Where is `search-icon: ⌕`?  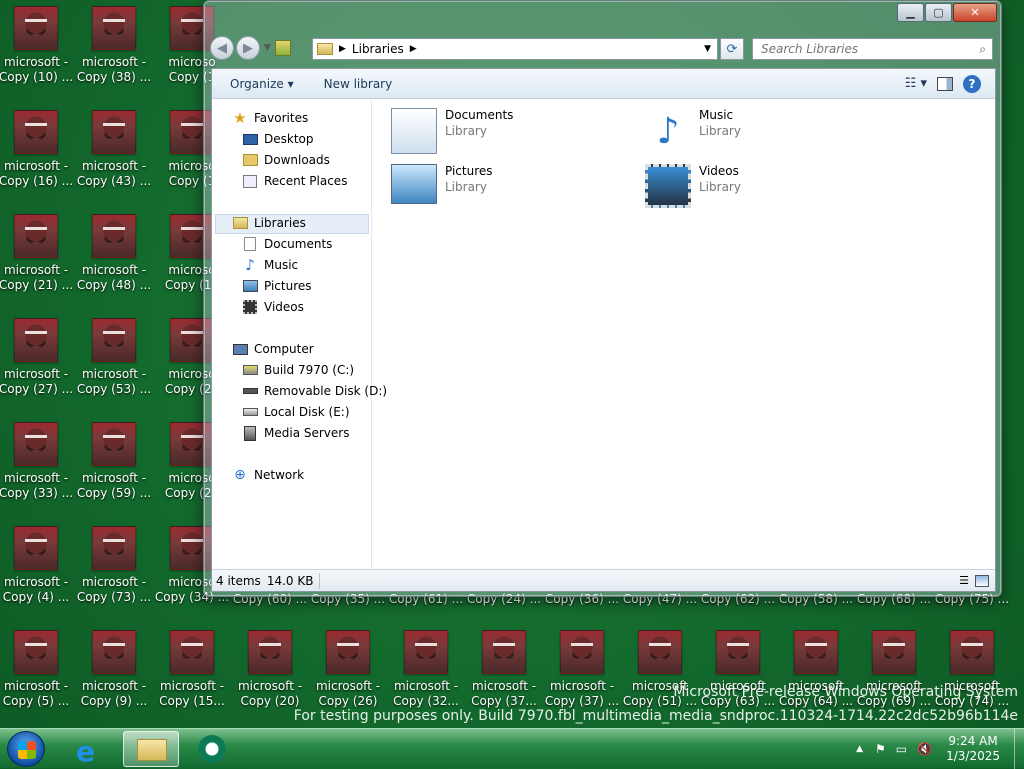 search-icon: ⌕ is located at coordinates (982, 49).